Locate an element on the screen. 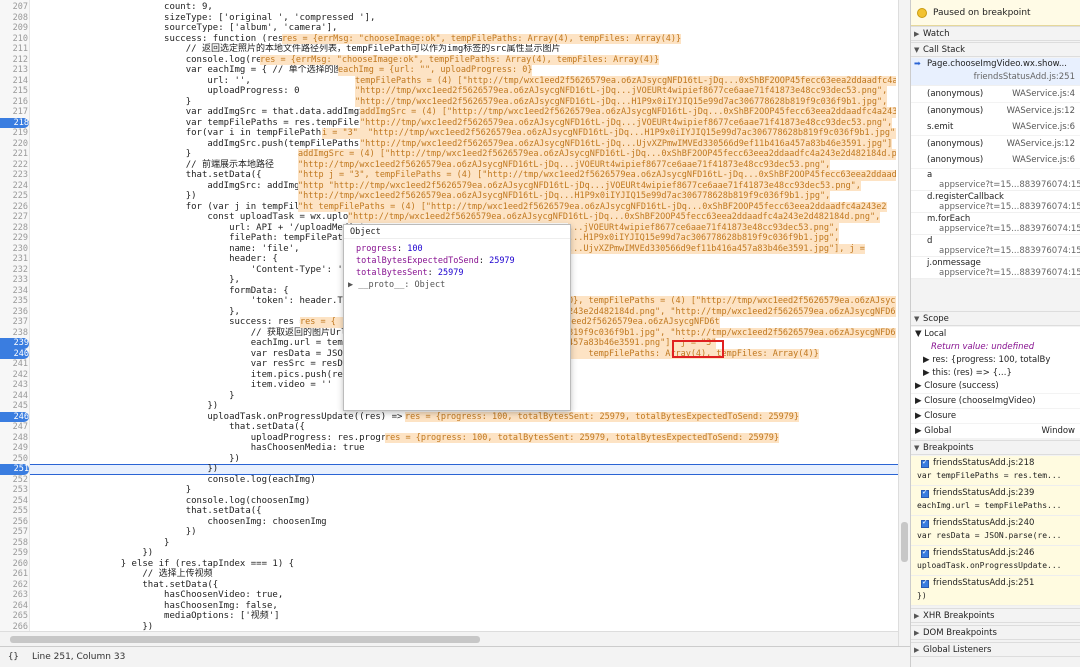 The image size is (1080, 667). call-frame: s.emit WAService.js:6 is located at coordinates (995, 127).